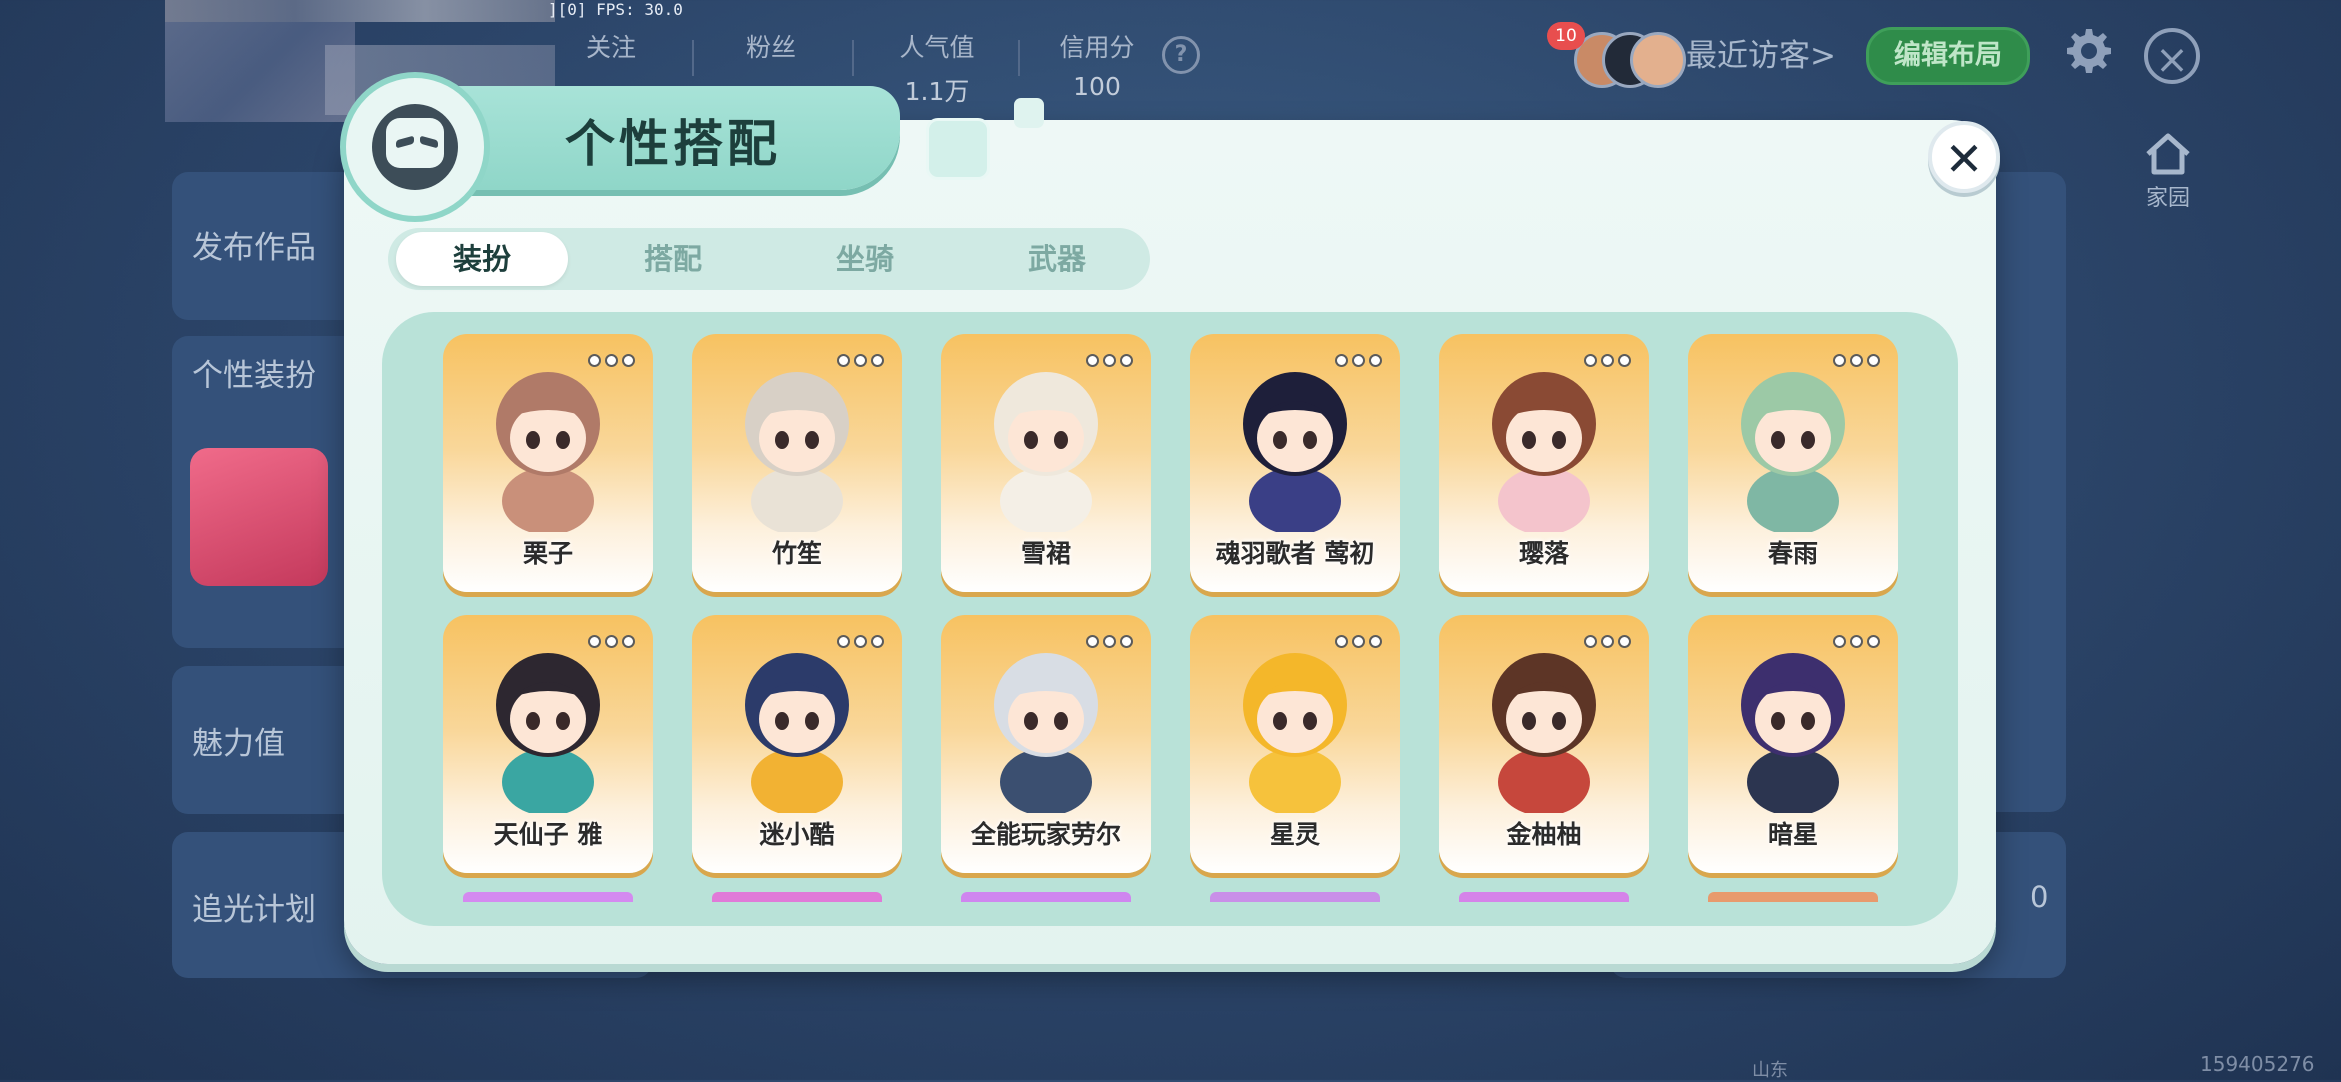 The width and height of the screenshot is (2341, 1082). Describe the element at coordinates (1658, 60) in the screenshot. I see `visitor-avatar` at that location.